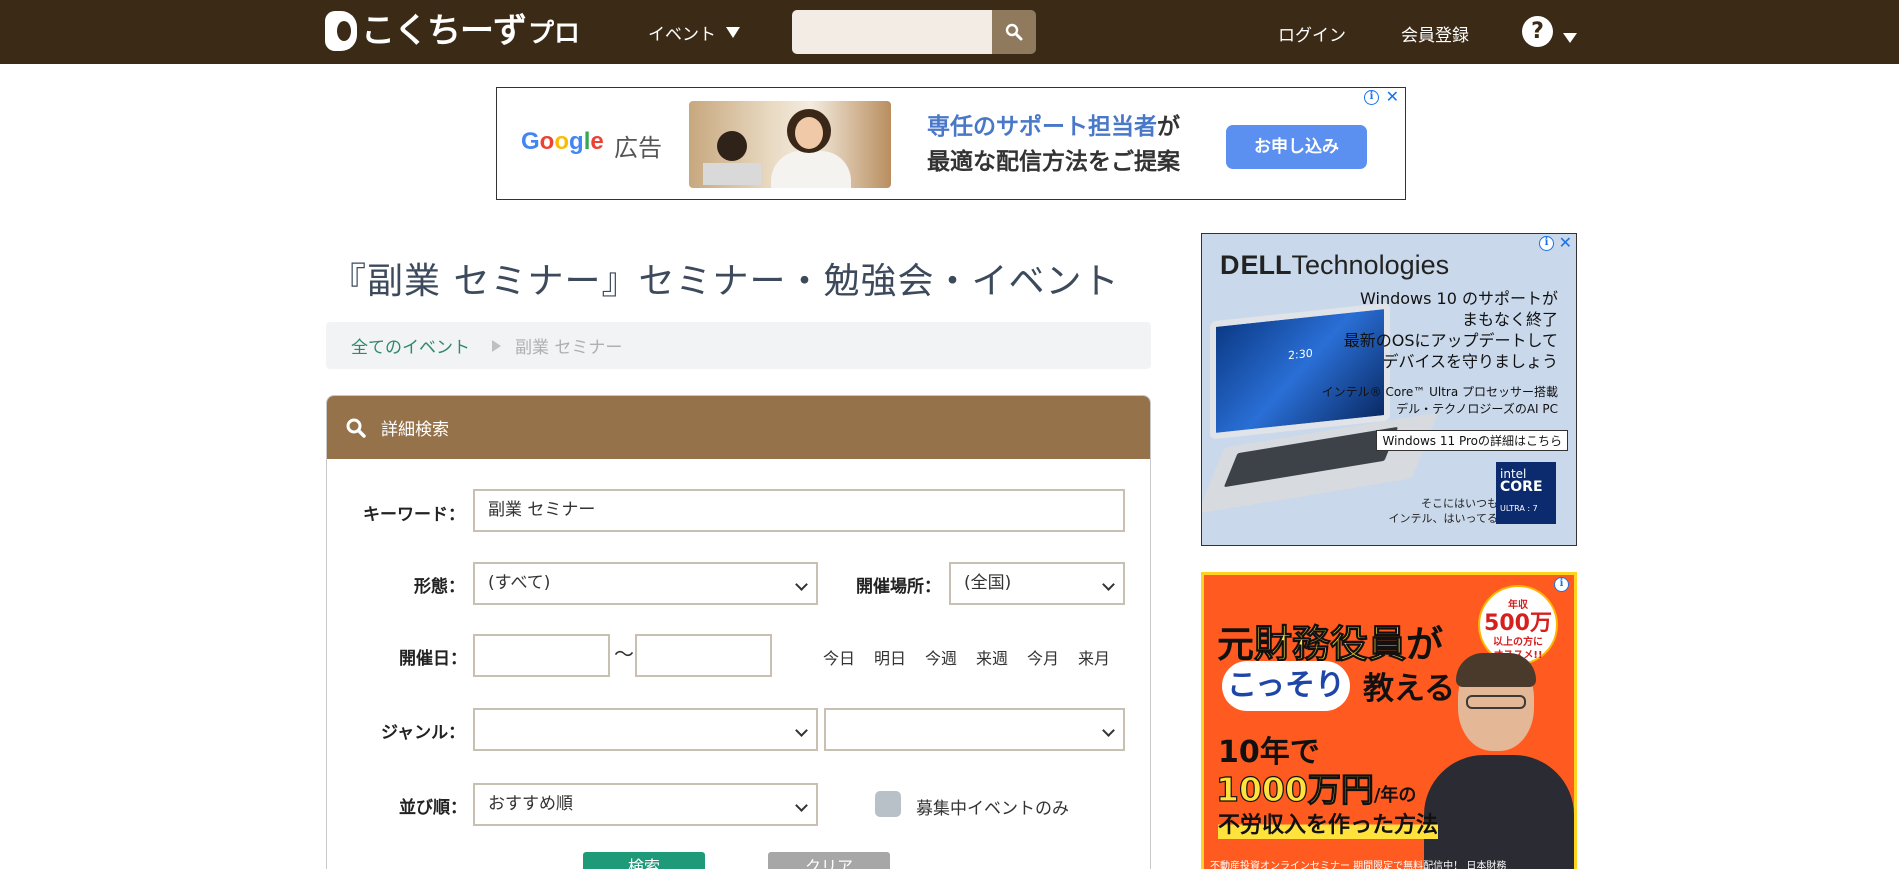 The image size is (1899, 869). I want to click on type-select: (すべて), so click(645, 583).